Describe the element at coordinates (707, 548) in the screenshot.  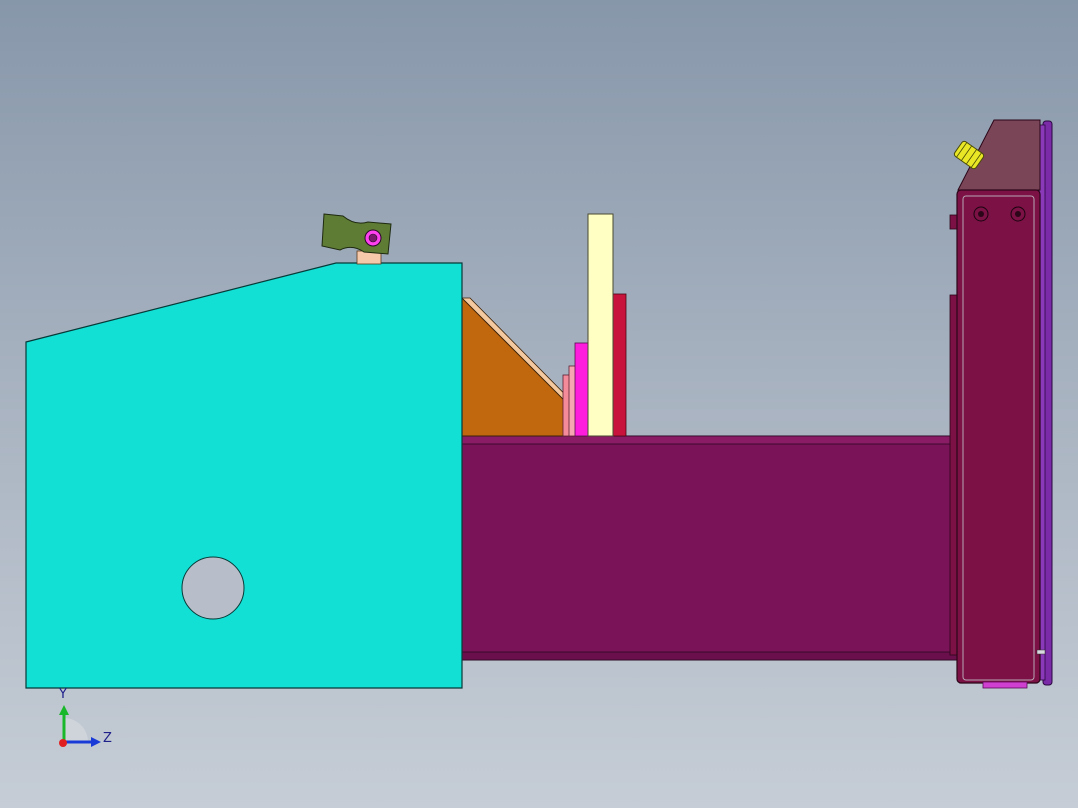
I see `main-beam` at that location.